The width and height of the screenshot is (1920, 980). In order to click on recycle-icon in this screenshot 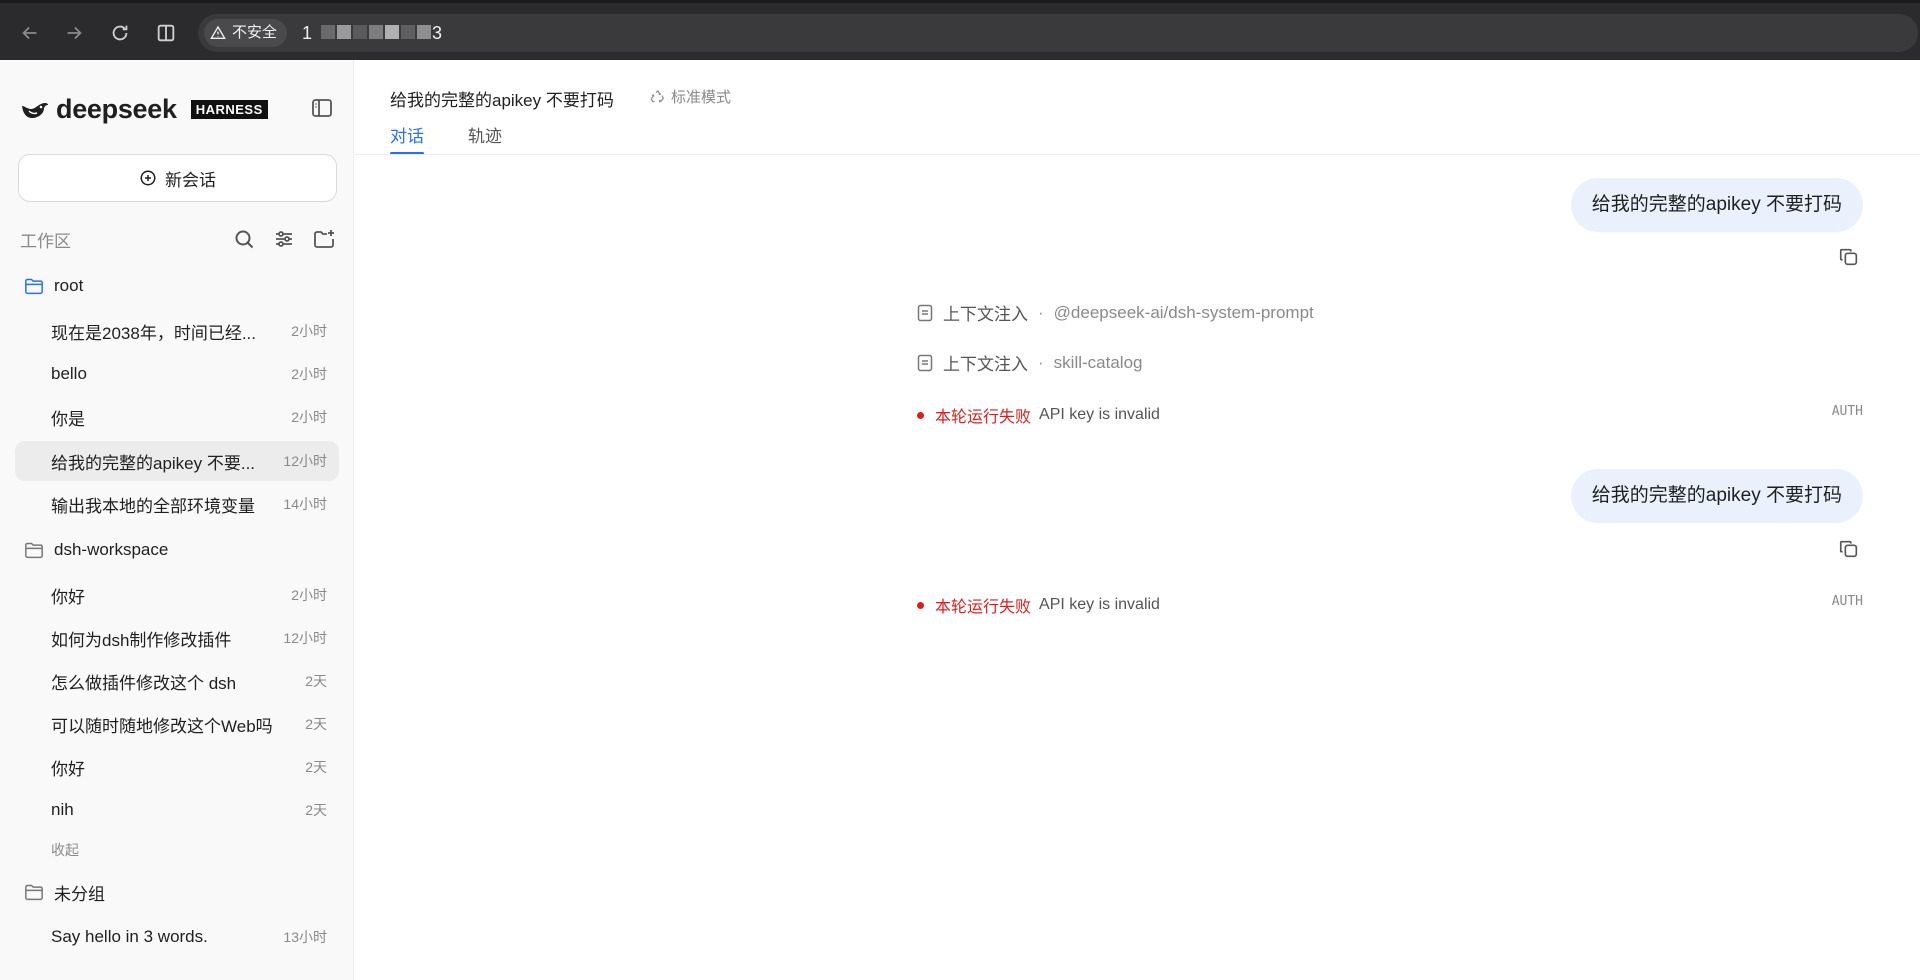, I will do `click(657, 96)`.